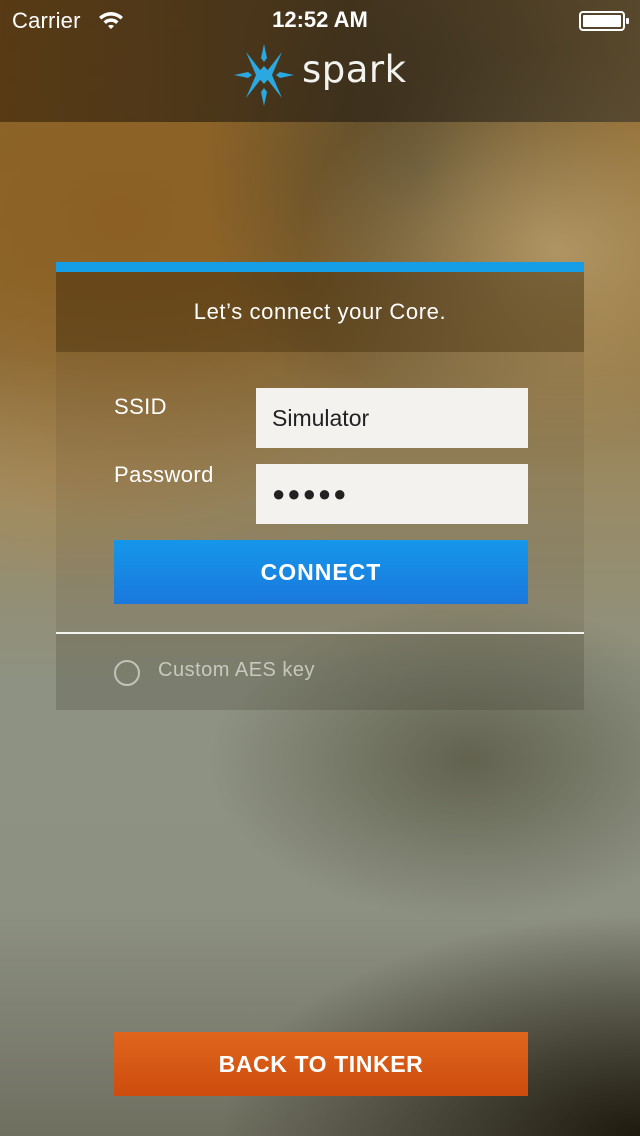  Describe the element at coordinates (320, 672) in the screenshot. I see `custom-aes-option: Custom AES key` at that location.